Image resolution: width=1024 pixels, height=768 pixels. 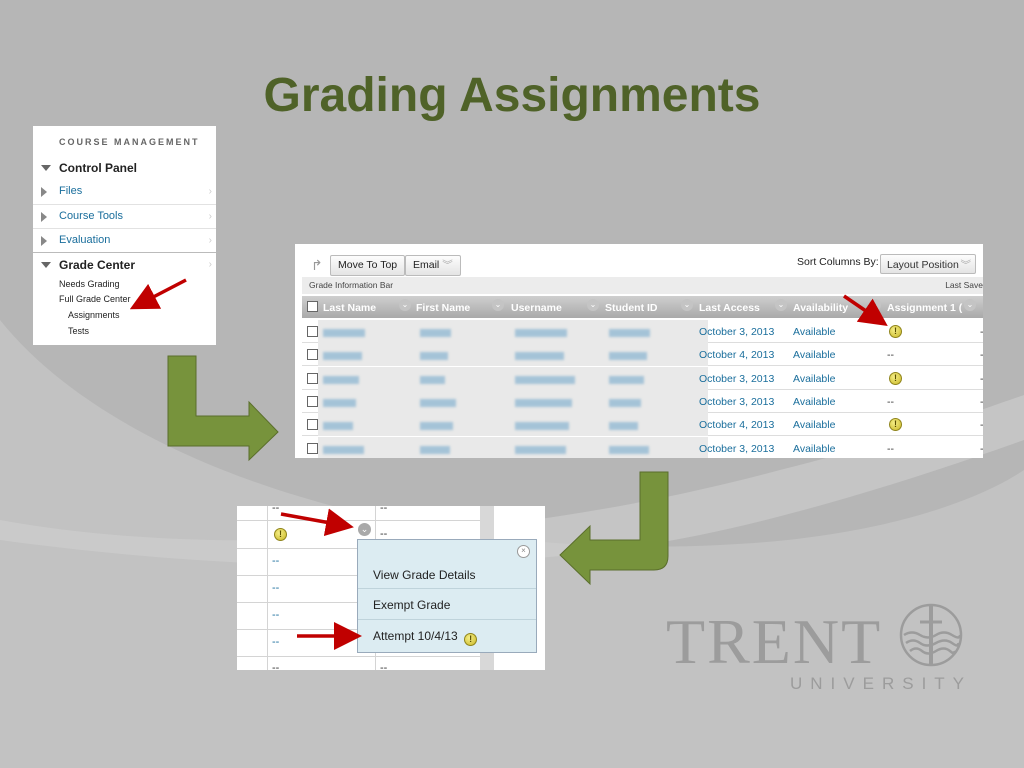 I want to click on column-last-access: Last Access, so click(x=729, y=308).